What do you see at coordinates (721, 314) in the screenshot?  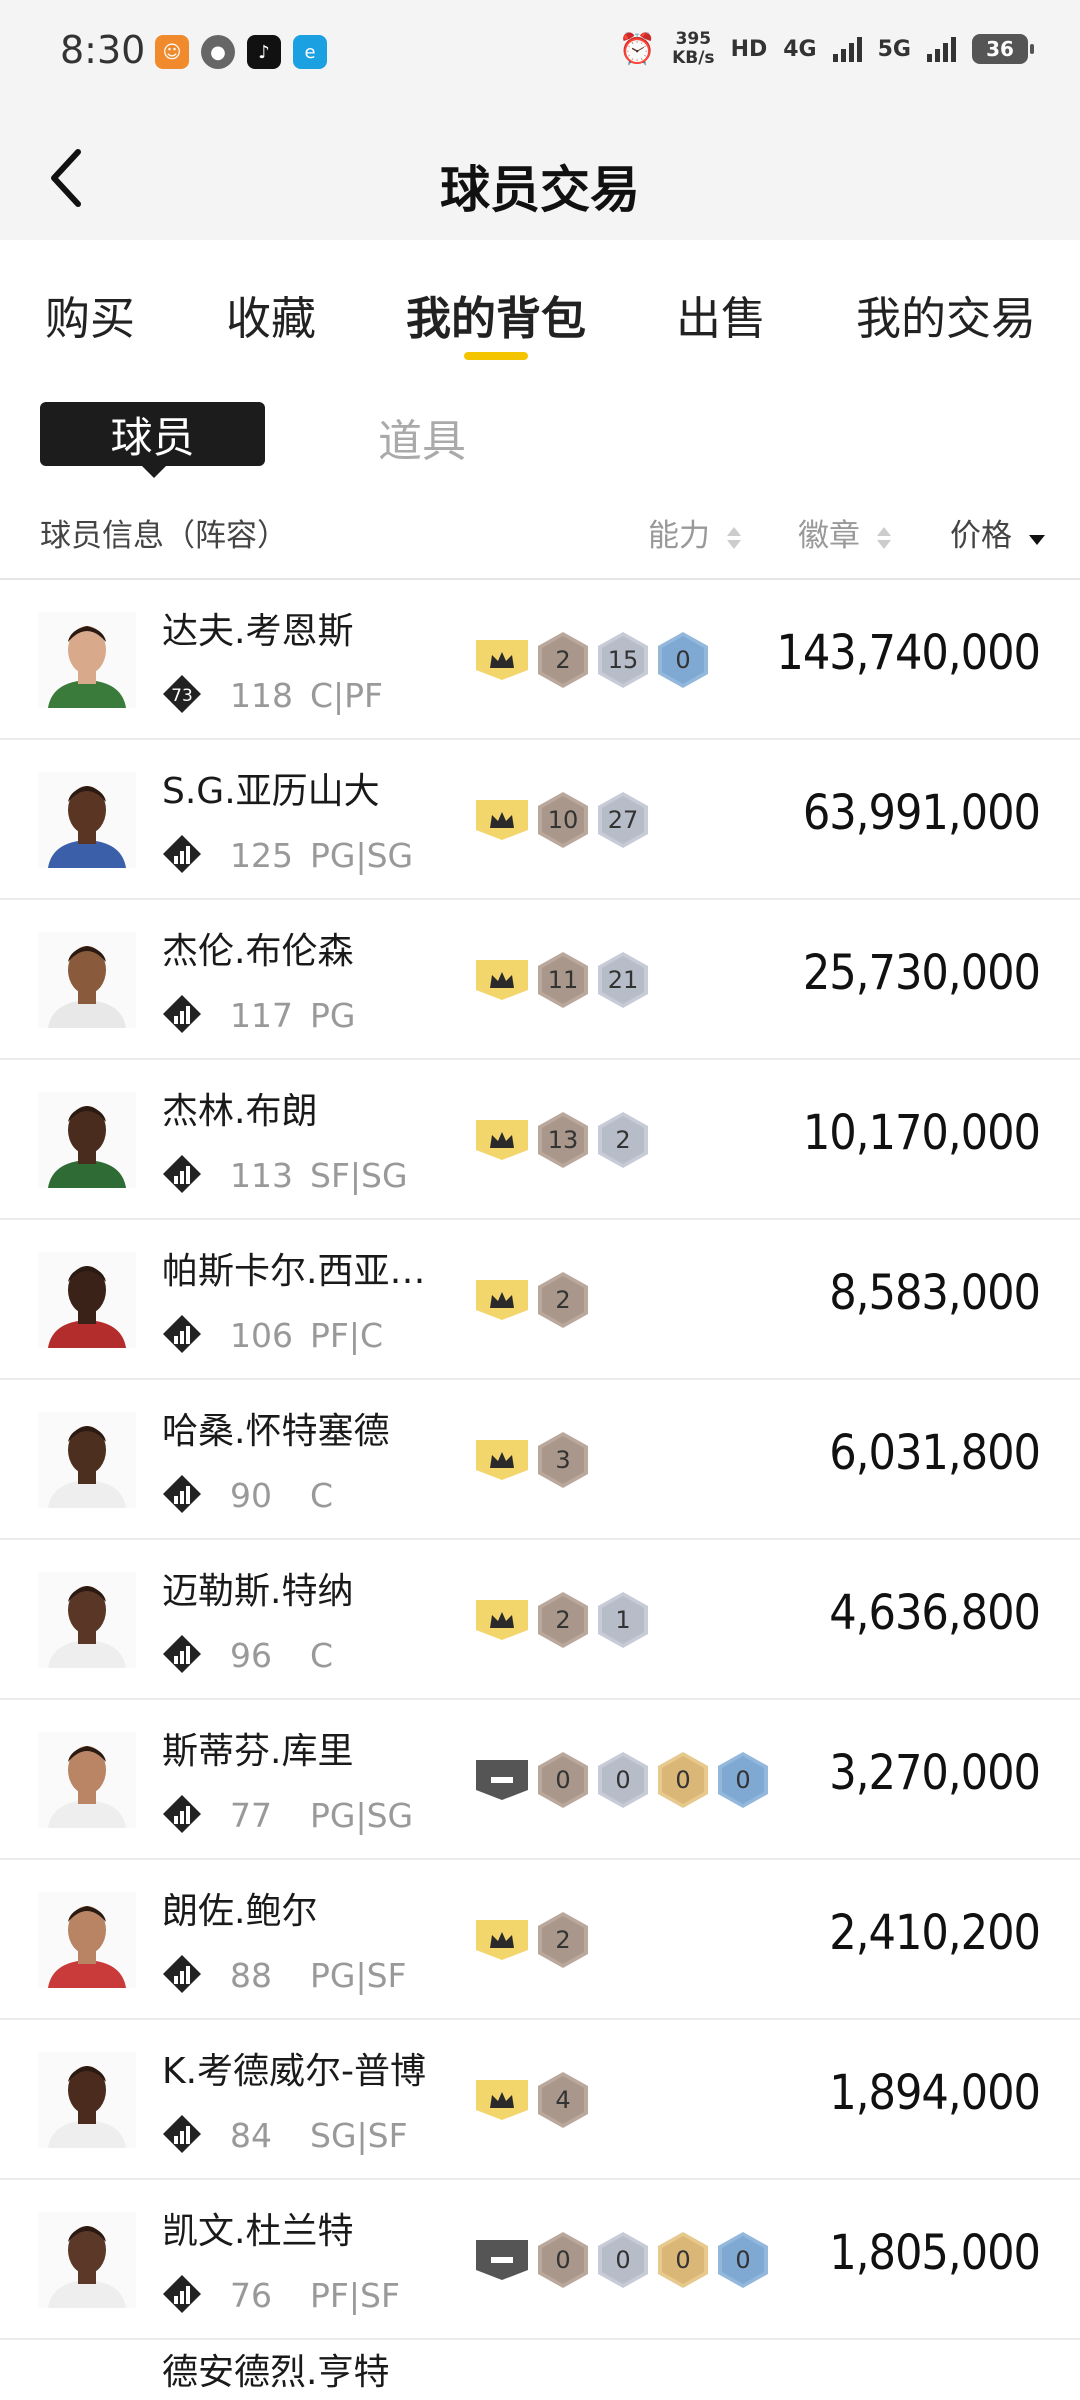 I see `tab-sell: 出售` at bounding box center [721, 314].